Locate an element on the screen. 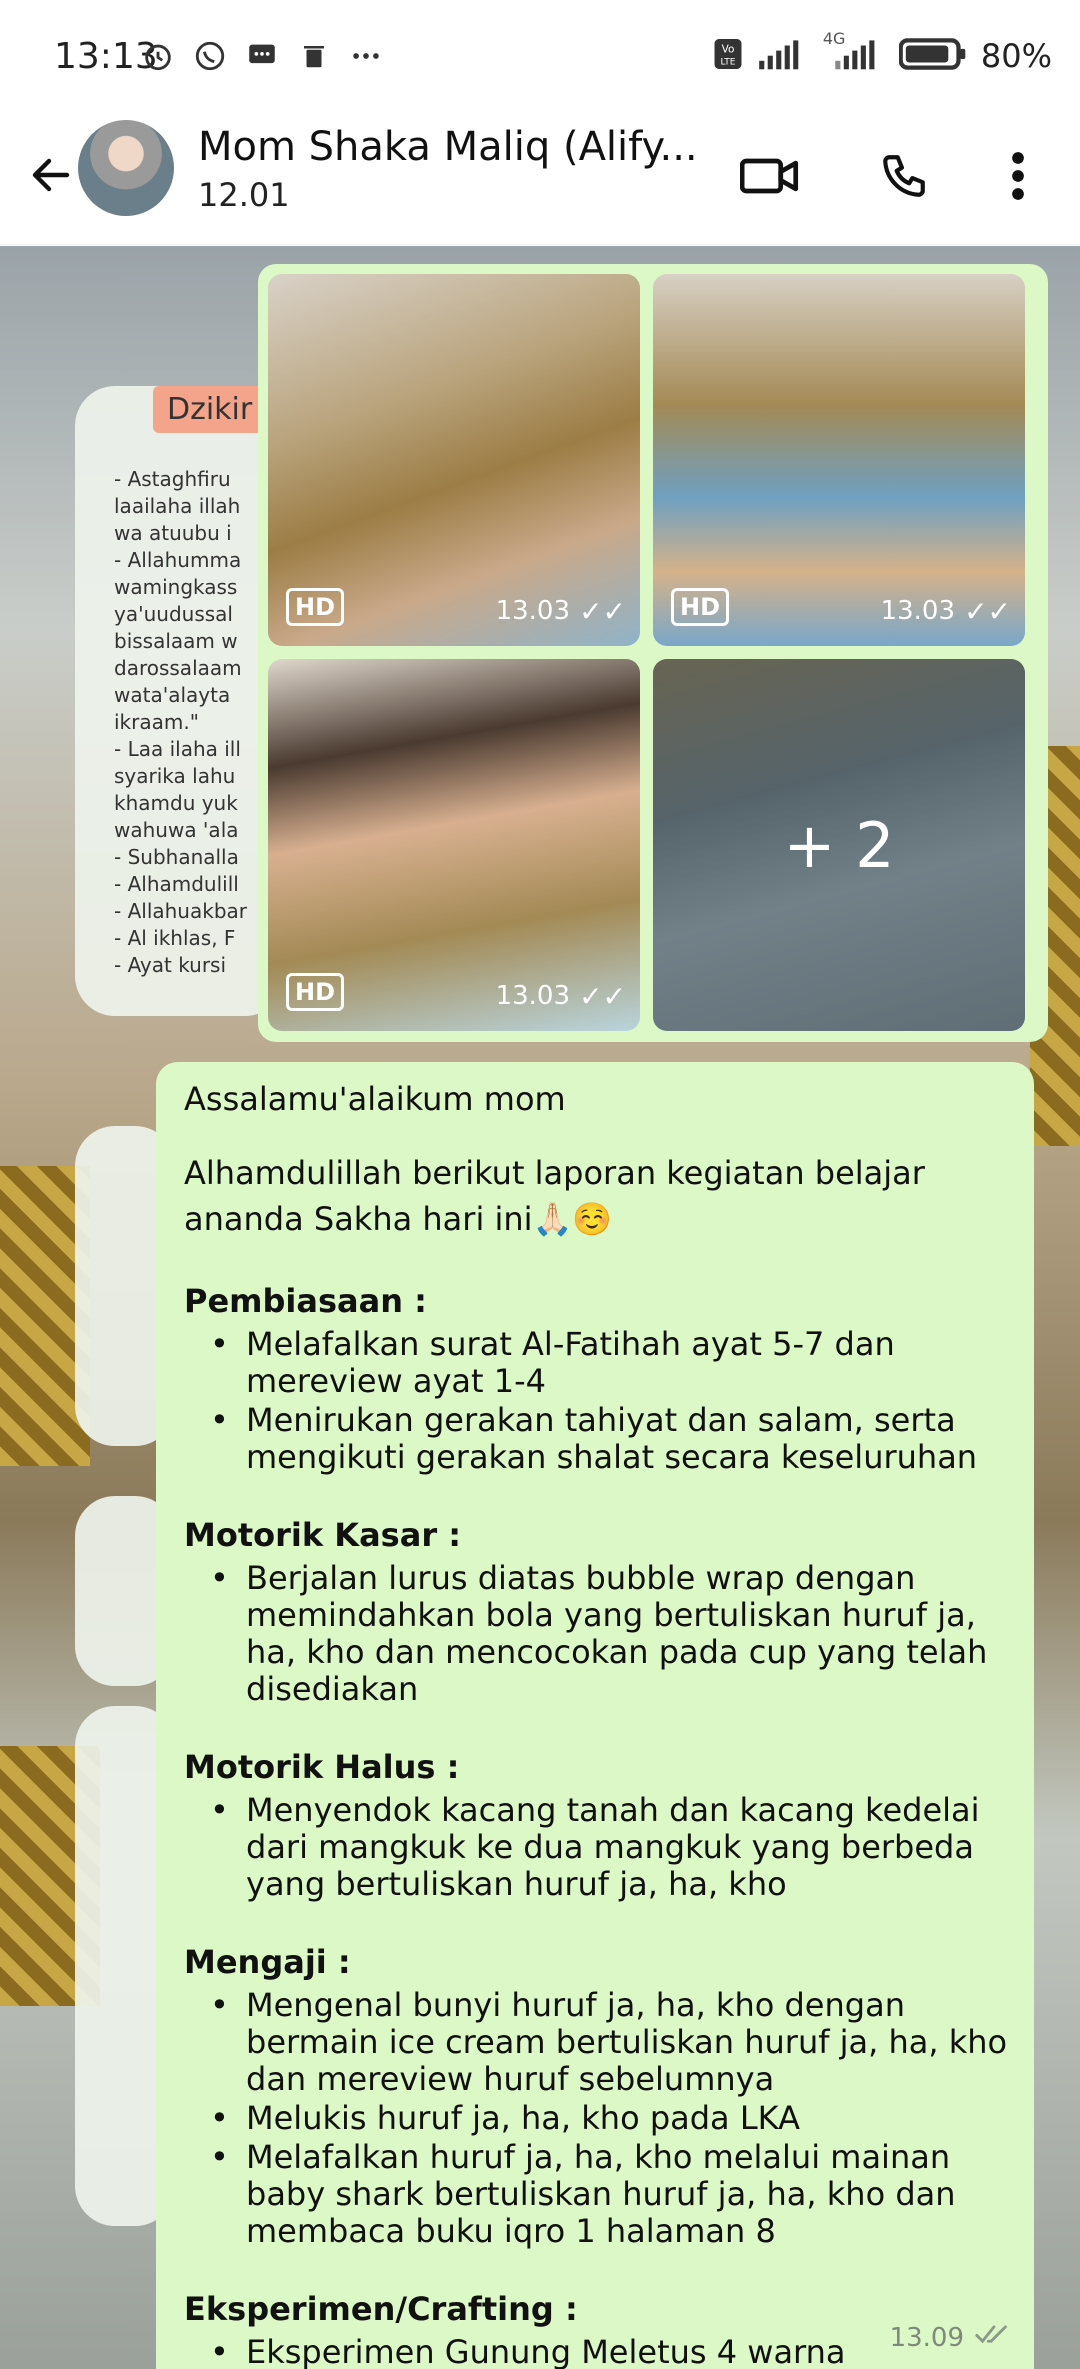  message-time: 13.09 is located at coordinates (926, 2337).